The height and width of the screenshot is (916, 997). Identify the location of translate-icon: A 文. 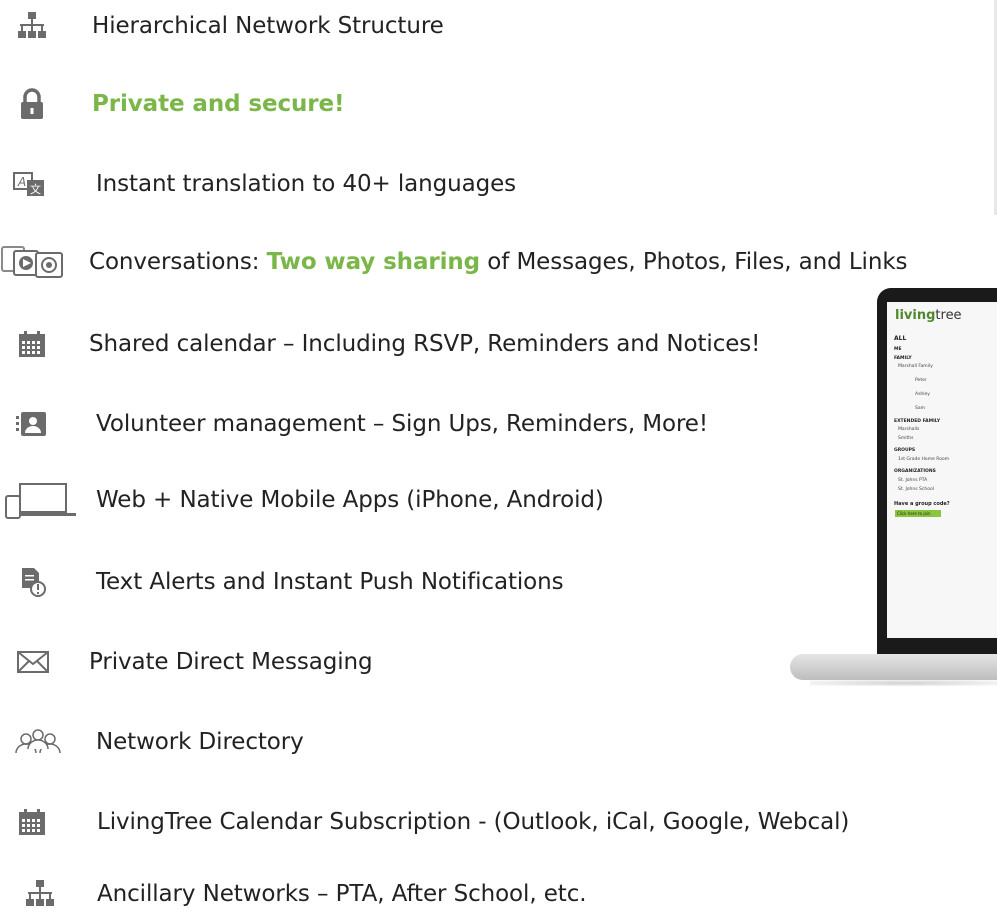
(28, 184).